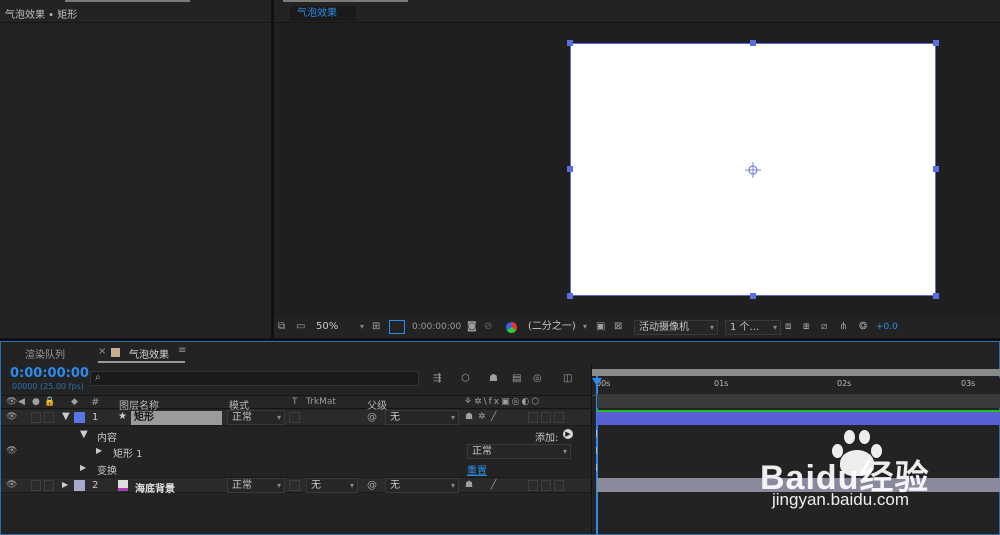 This screenshot has width=1000, height=535. What do you see at coordinates (570, 296) in the screenshot?
I see `handle-bottom-left` at bounding box center [570, 296].